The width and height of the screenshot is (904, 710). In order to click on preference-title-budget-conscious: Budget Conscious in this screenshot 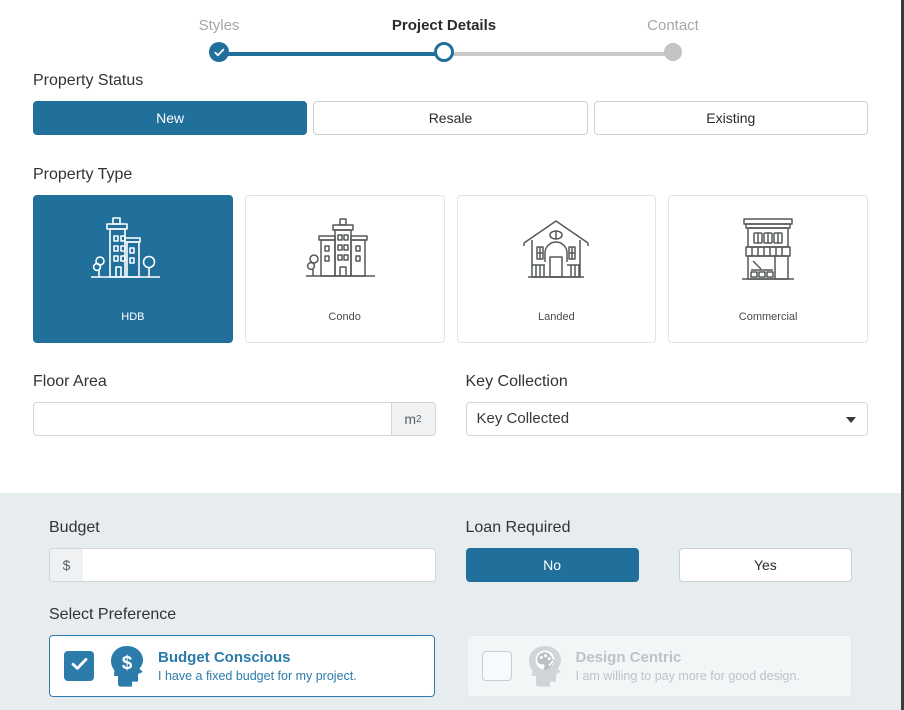, I will do `click(224, 657)`.